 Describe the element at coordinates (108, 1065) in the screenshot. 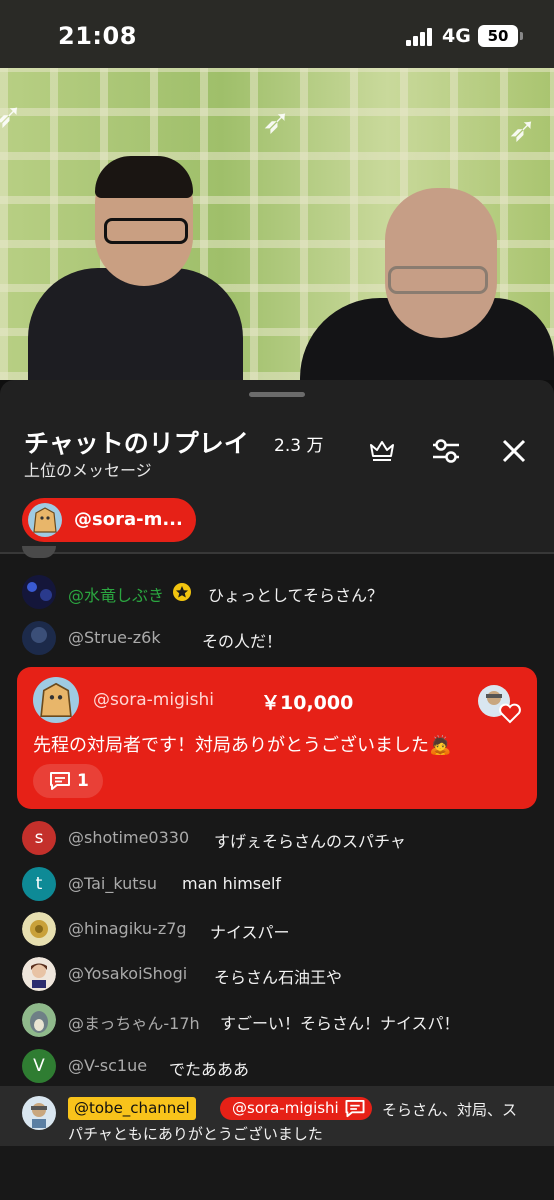

I see `chat-author: @V-sc1ue` at that location.